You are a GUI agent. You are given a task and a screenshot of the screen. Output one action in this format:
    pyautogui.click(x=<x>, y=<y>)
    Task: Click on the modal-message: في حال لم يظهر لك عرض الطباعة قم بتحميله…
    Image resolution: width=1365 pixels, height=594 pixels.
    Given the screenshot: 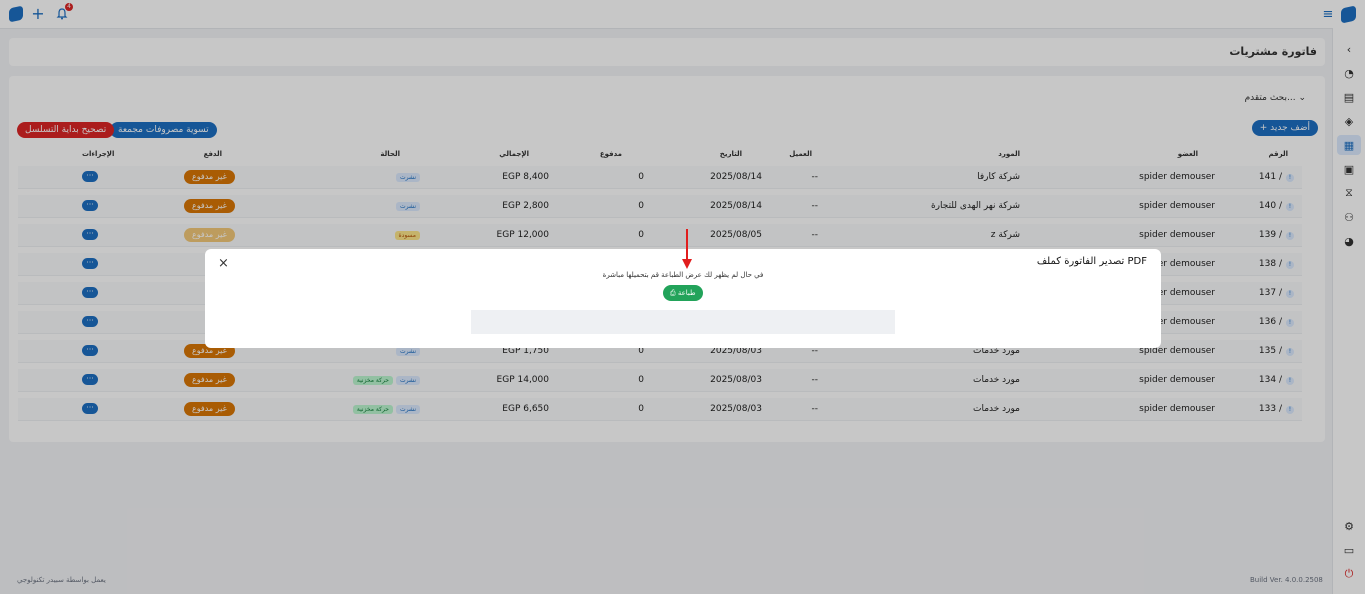 What is the action you would take?
    pyautogui.click(x=683, y=275)
    